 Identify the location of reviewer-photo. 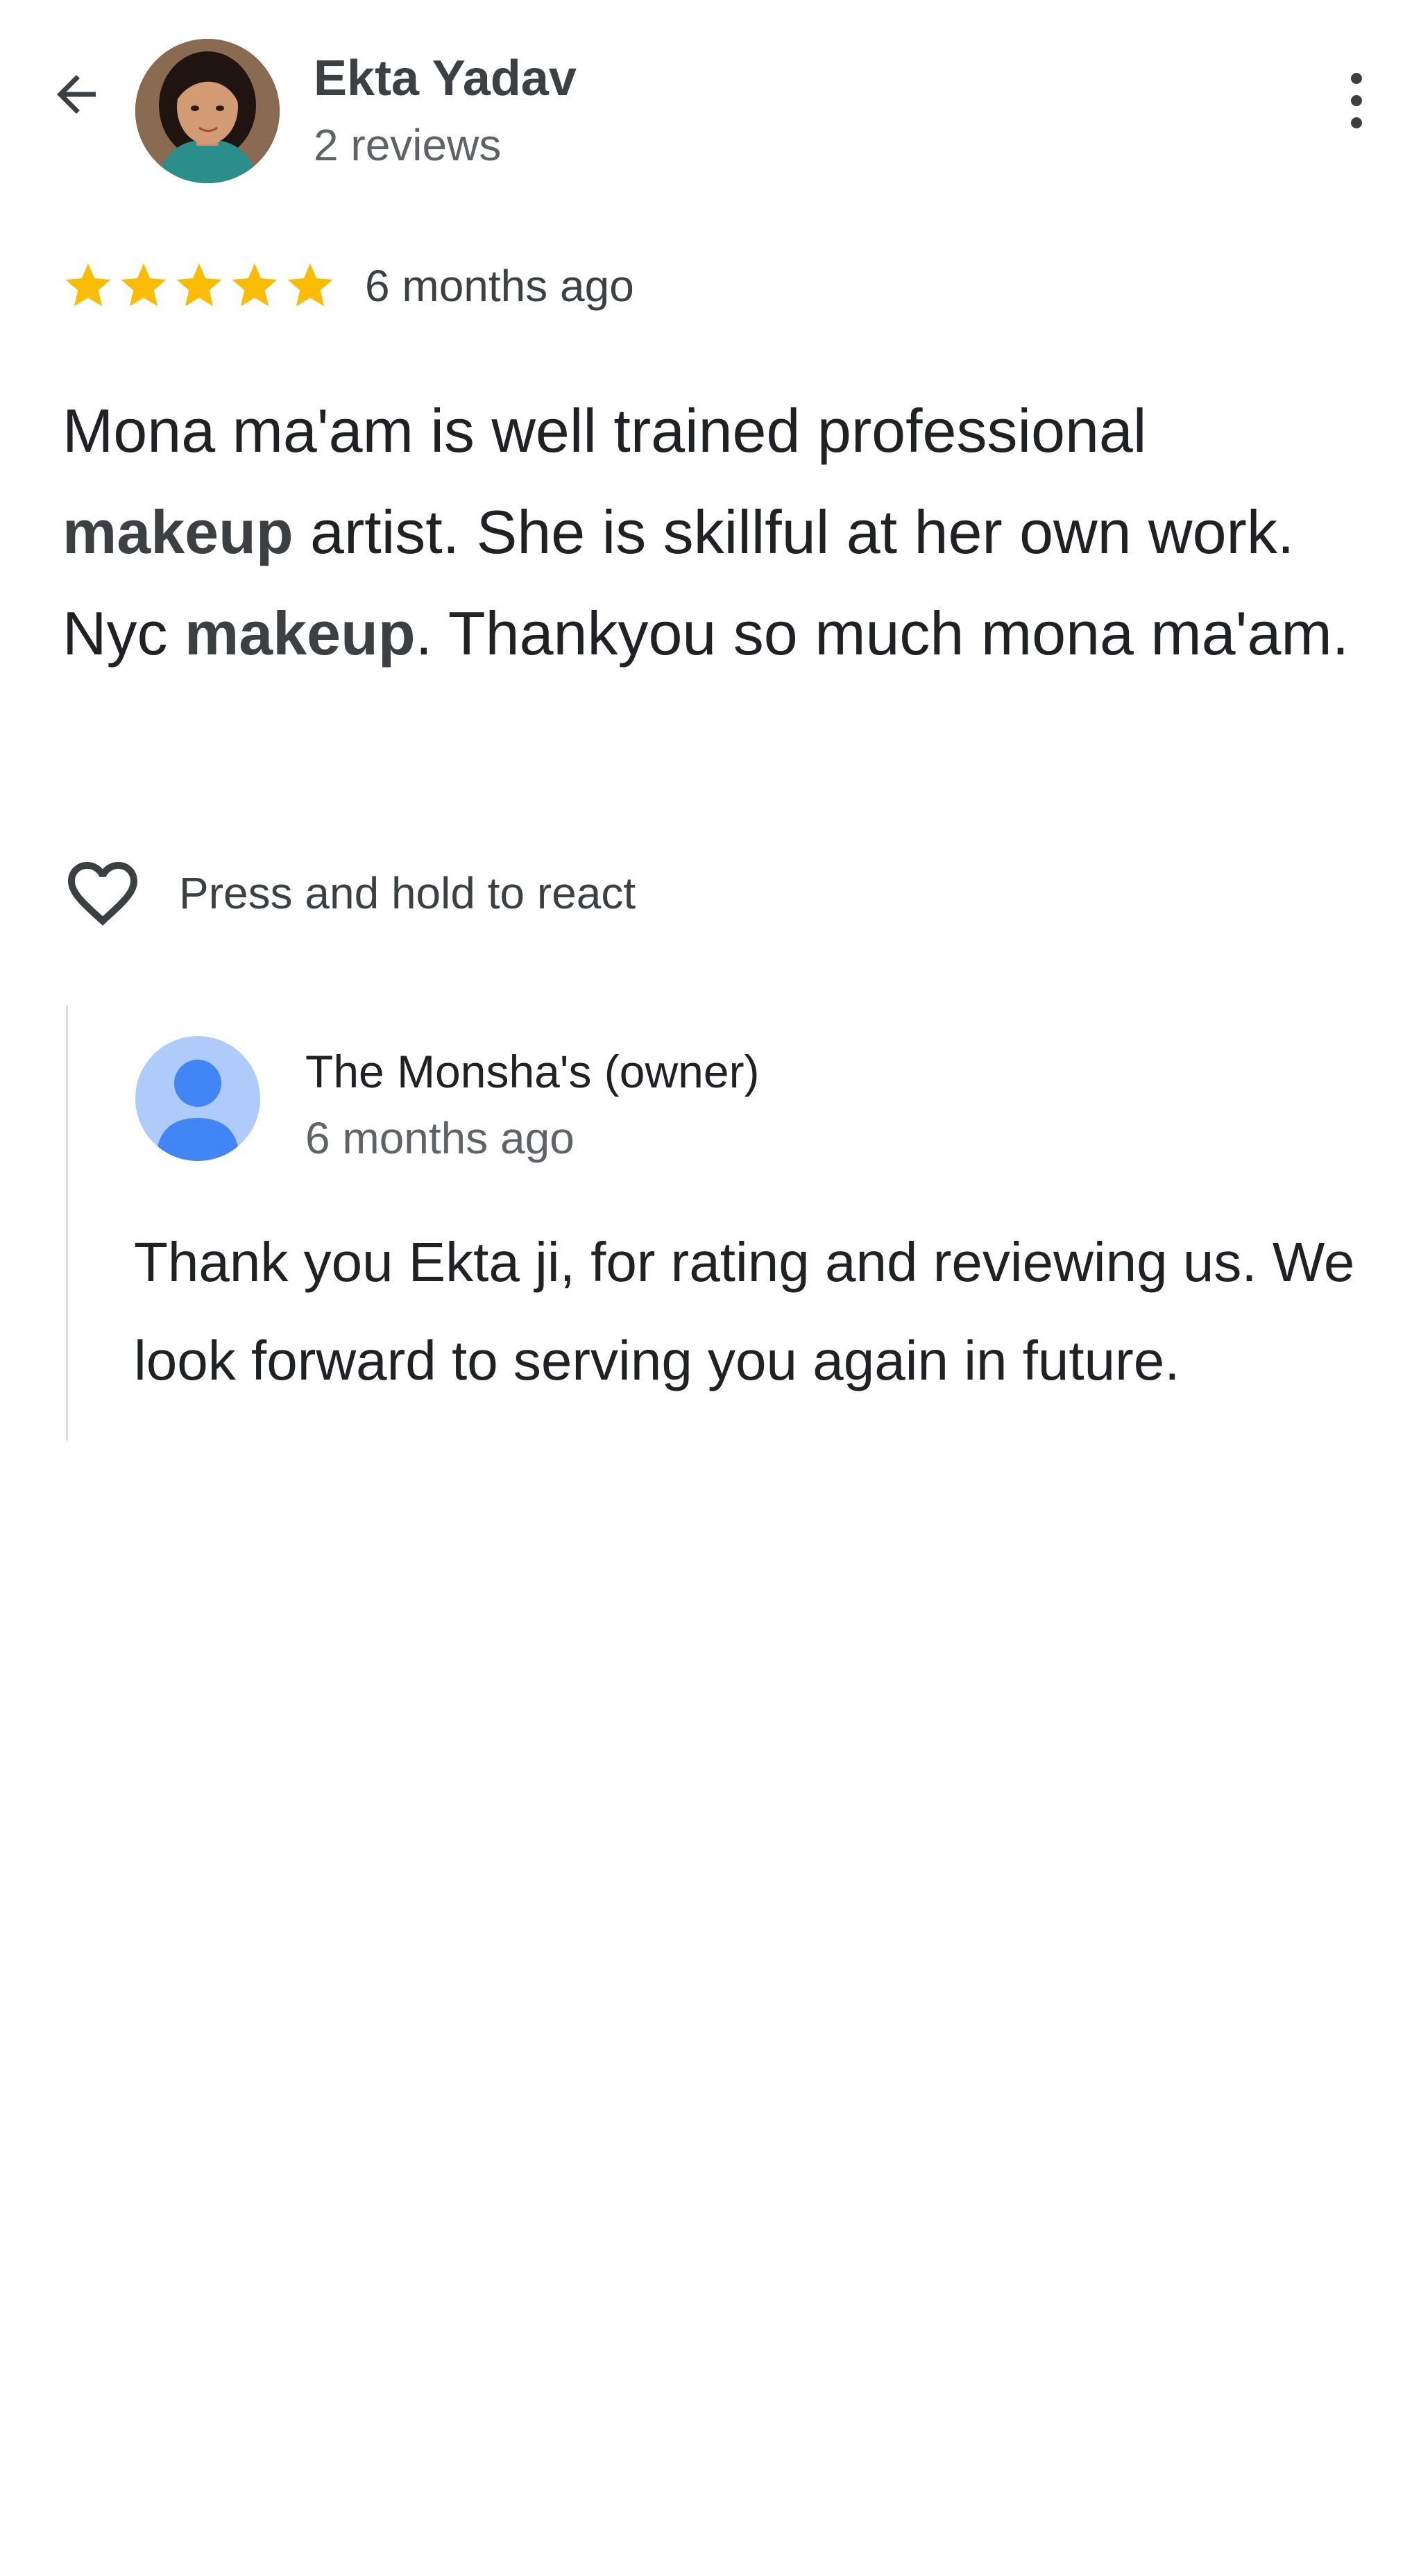
(207, 111).